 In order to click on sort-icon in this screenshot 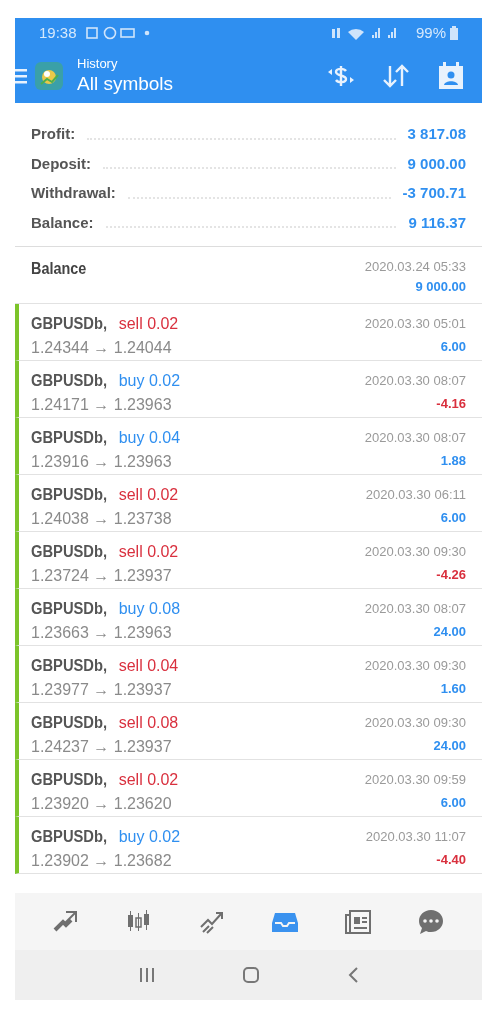, I will do `click(396, 75)`.